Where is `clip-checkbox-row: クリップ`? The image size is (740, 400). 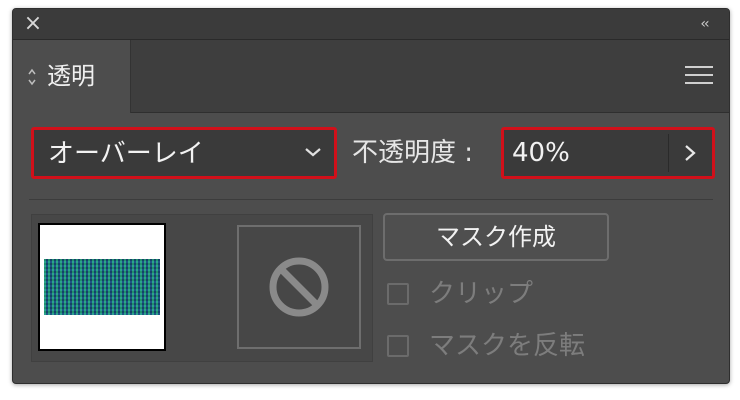
clip-checkbox-row: クリップ is located at coordinates (533, 295).